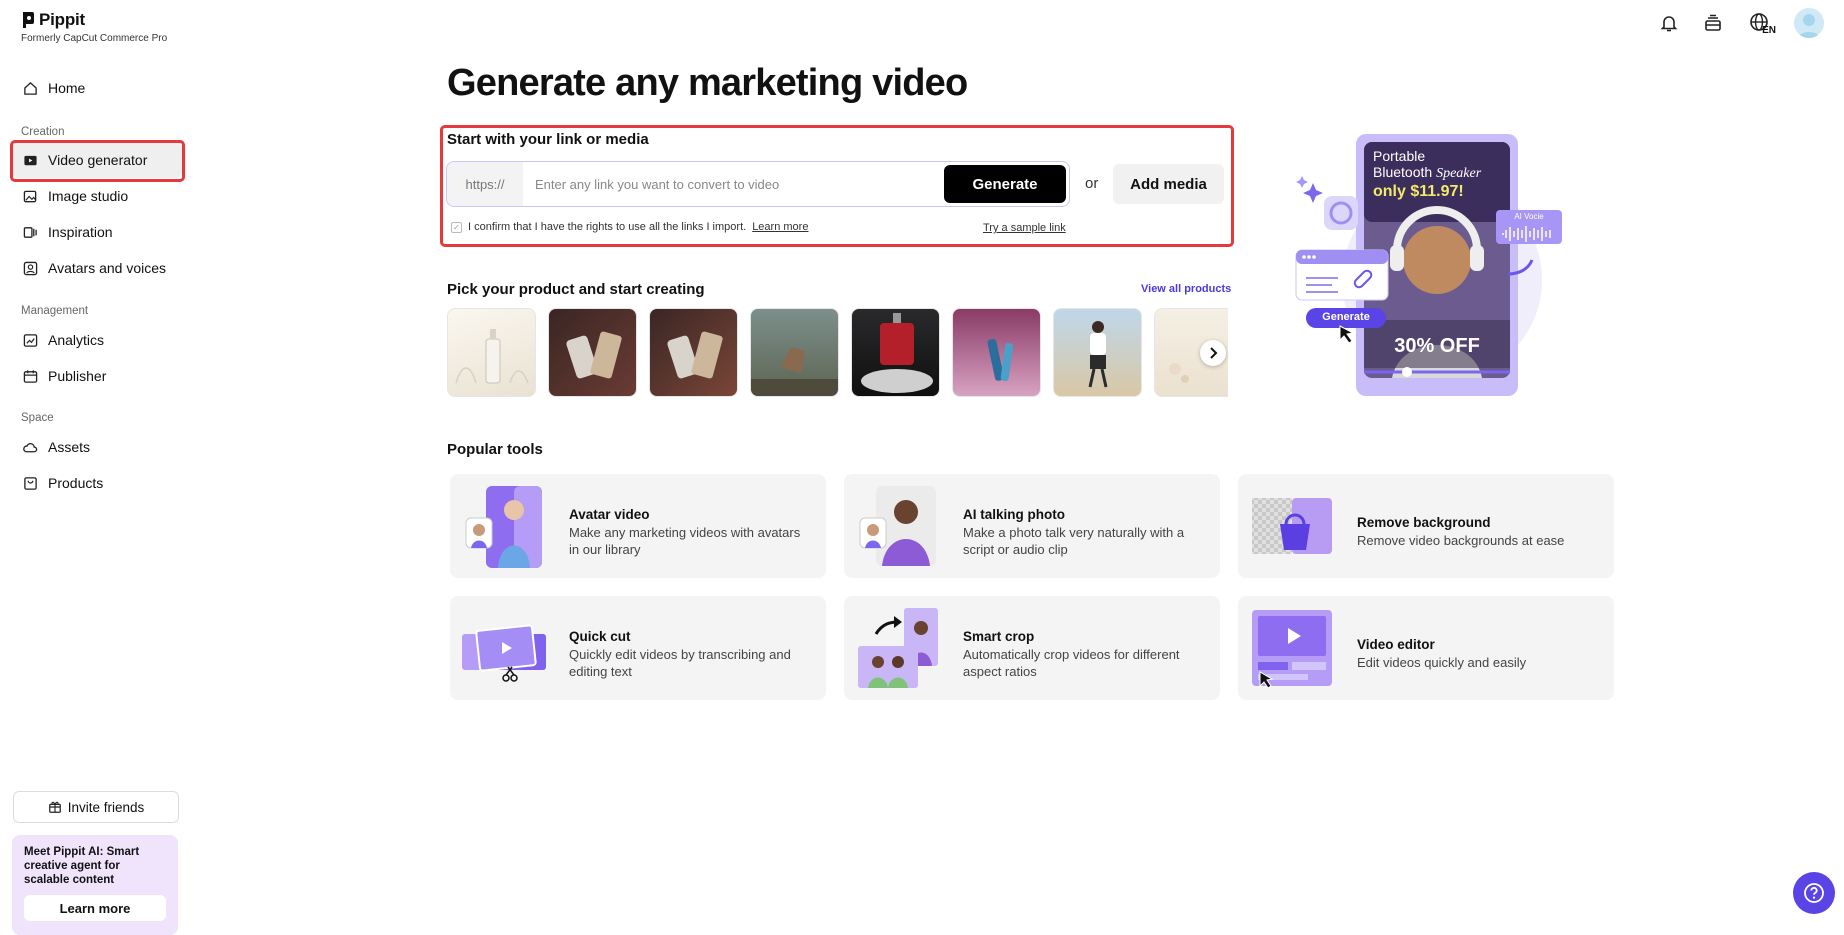  Describe the element at coordinates (97, 88) in the screenshot. I see `sidebar-item-home: Home` at that location.